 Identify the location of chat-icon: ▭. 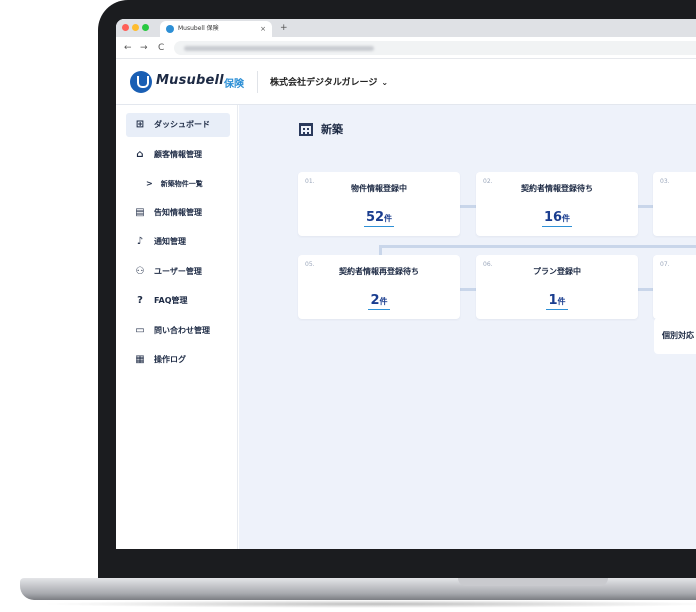
(140, 330).